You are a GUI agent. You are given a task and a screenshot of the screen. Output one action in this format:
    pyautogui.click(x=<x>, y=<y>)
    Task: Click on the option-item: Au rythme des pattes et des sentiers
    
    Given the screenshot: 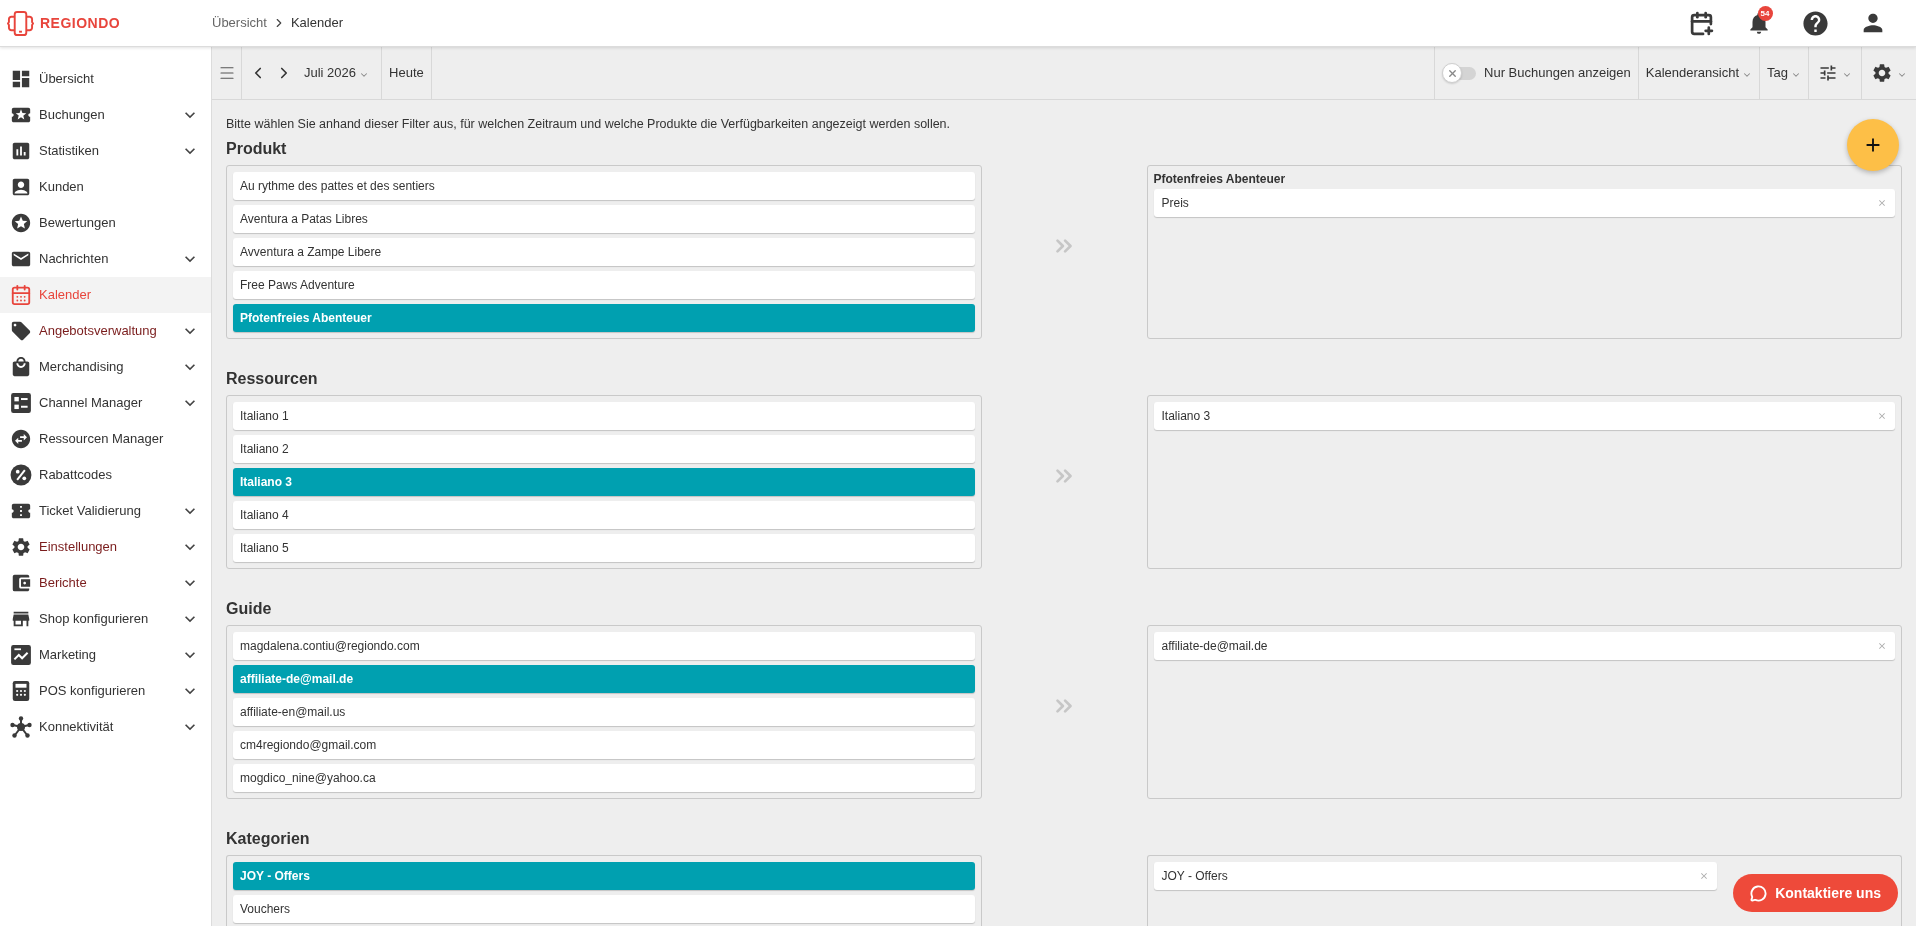 What is the action you would take?
    pyautogui.click(x=604, y=186)
    